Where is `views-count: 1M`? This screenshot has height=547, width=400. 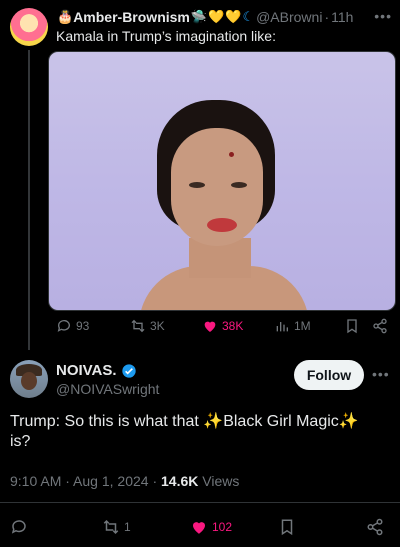 views-count: 1M is located at coordinates (302, 326).